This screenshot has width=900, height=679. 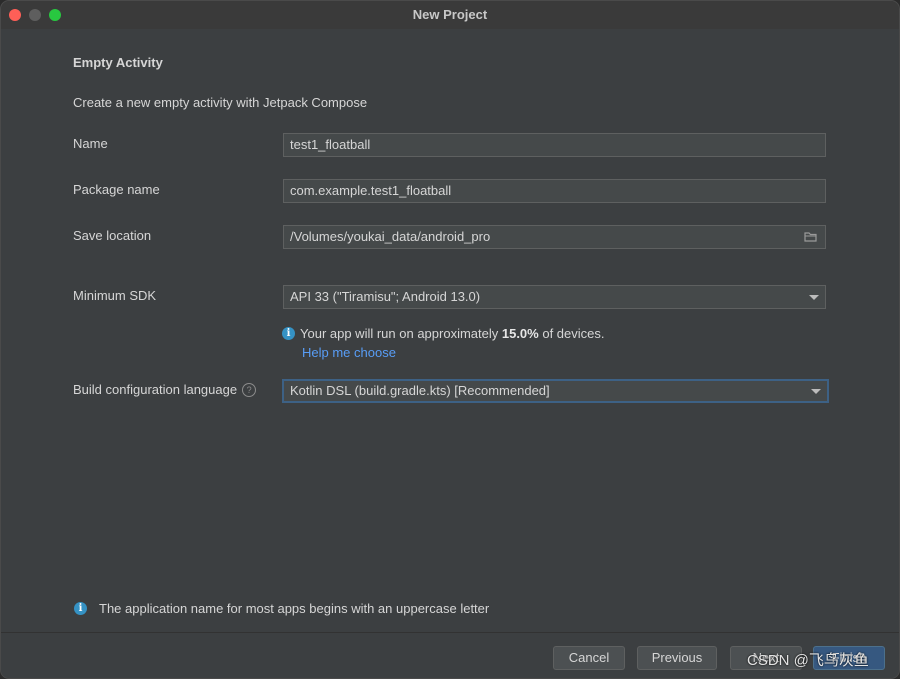 What do you see at coordinates (677, 658) in the screenshot?
I see `previous-button: Previous` at bounding box center [677, 658].